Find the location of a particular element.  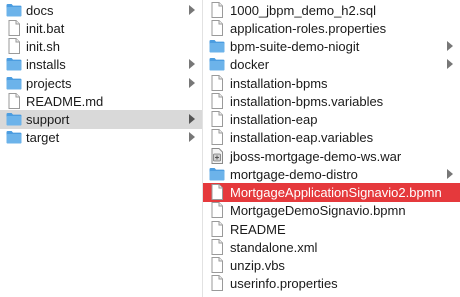

file-item-standalone-xml: standalone.xml is located at coordinates (331, 247).